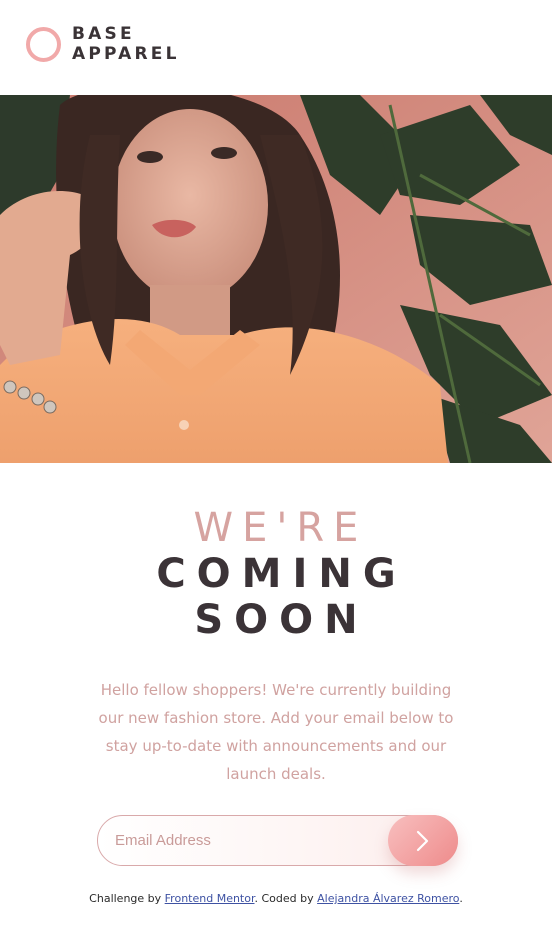 This screenshot has width=552, height=937. I want to click on attribution-middle: . Coded by, so click(284, 898).